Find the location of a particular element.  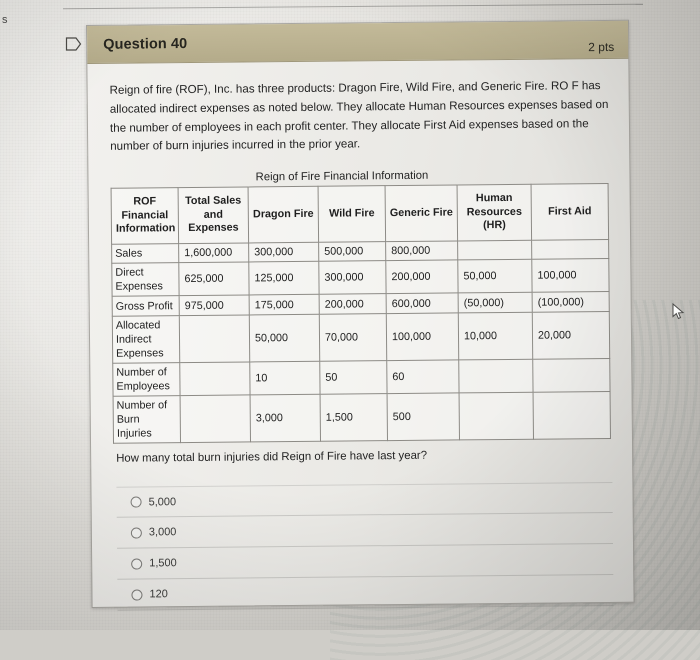

table-row: Number of Employees 10 50 60 is located at coordinates (361, 377).